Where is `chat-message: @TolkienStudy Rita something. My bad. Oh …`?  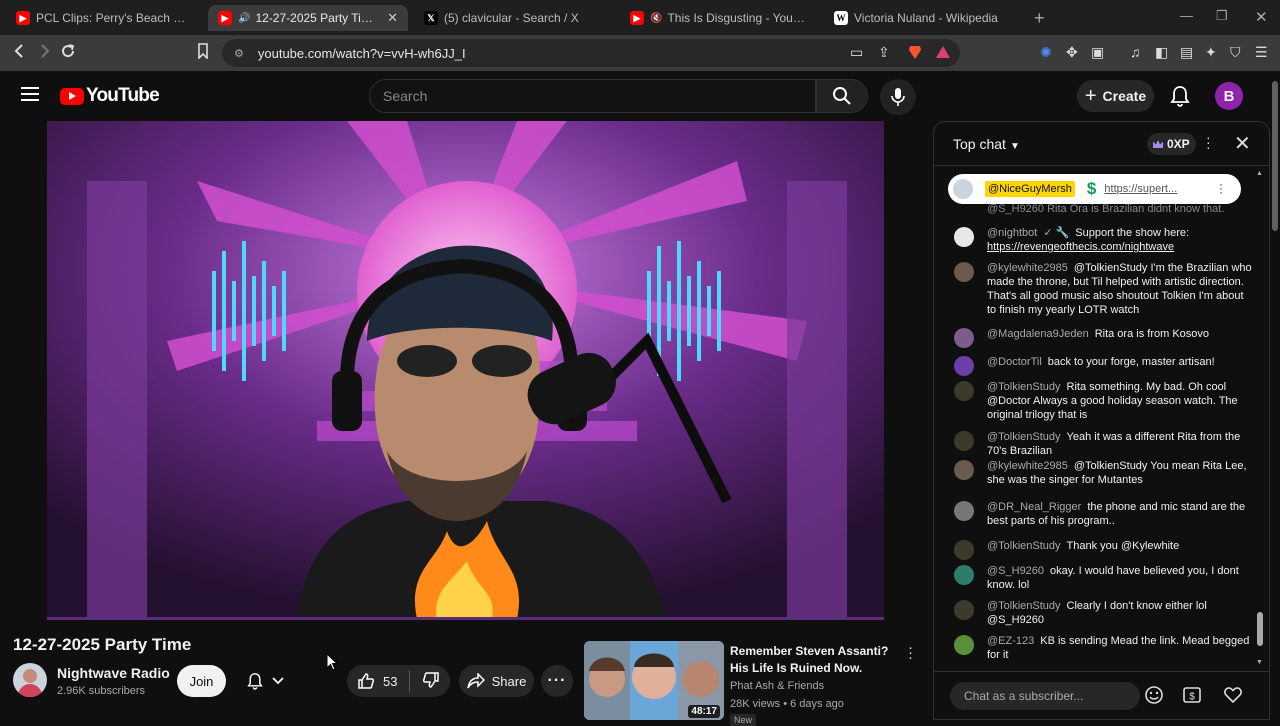 chat-message: @TolkienStudy Rita something. My bad. Oh … is located at coordinates (1104, 401).